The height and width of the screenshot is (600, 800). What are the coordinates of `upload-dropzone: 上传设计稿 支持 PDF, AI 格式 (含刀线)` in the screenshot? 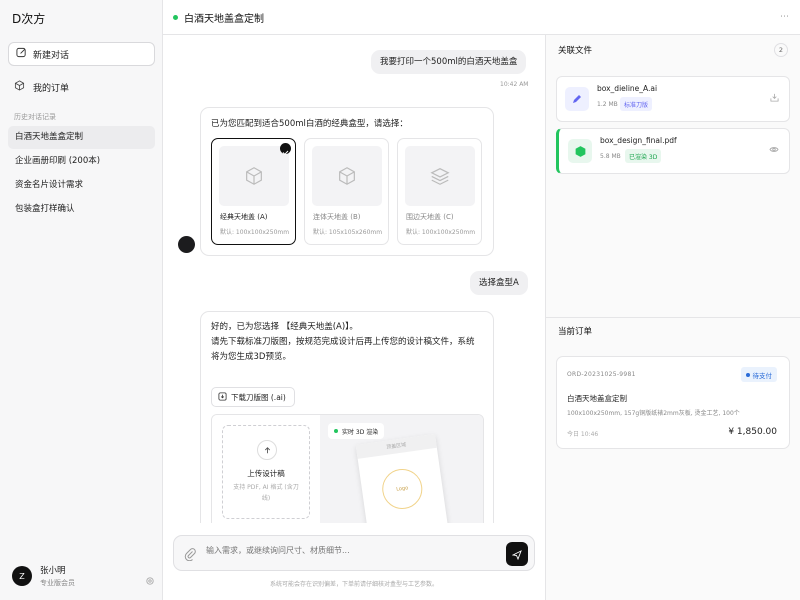 It's located at (266, 472).